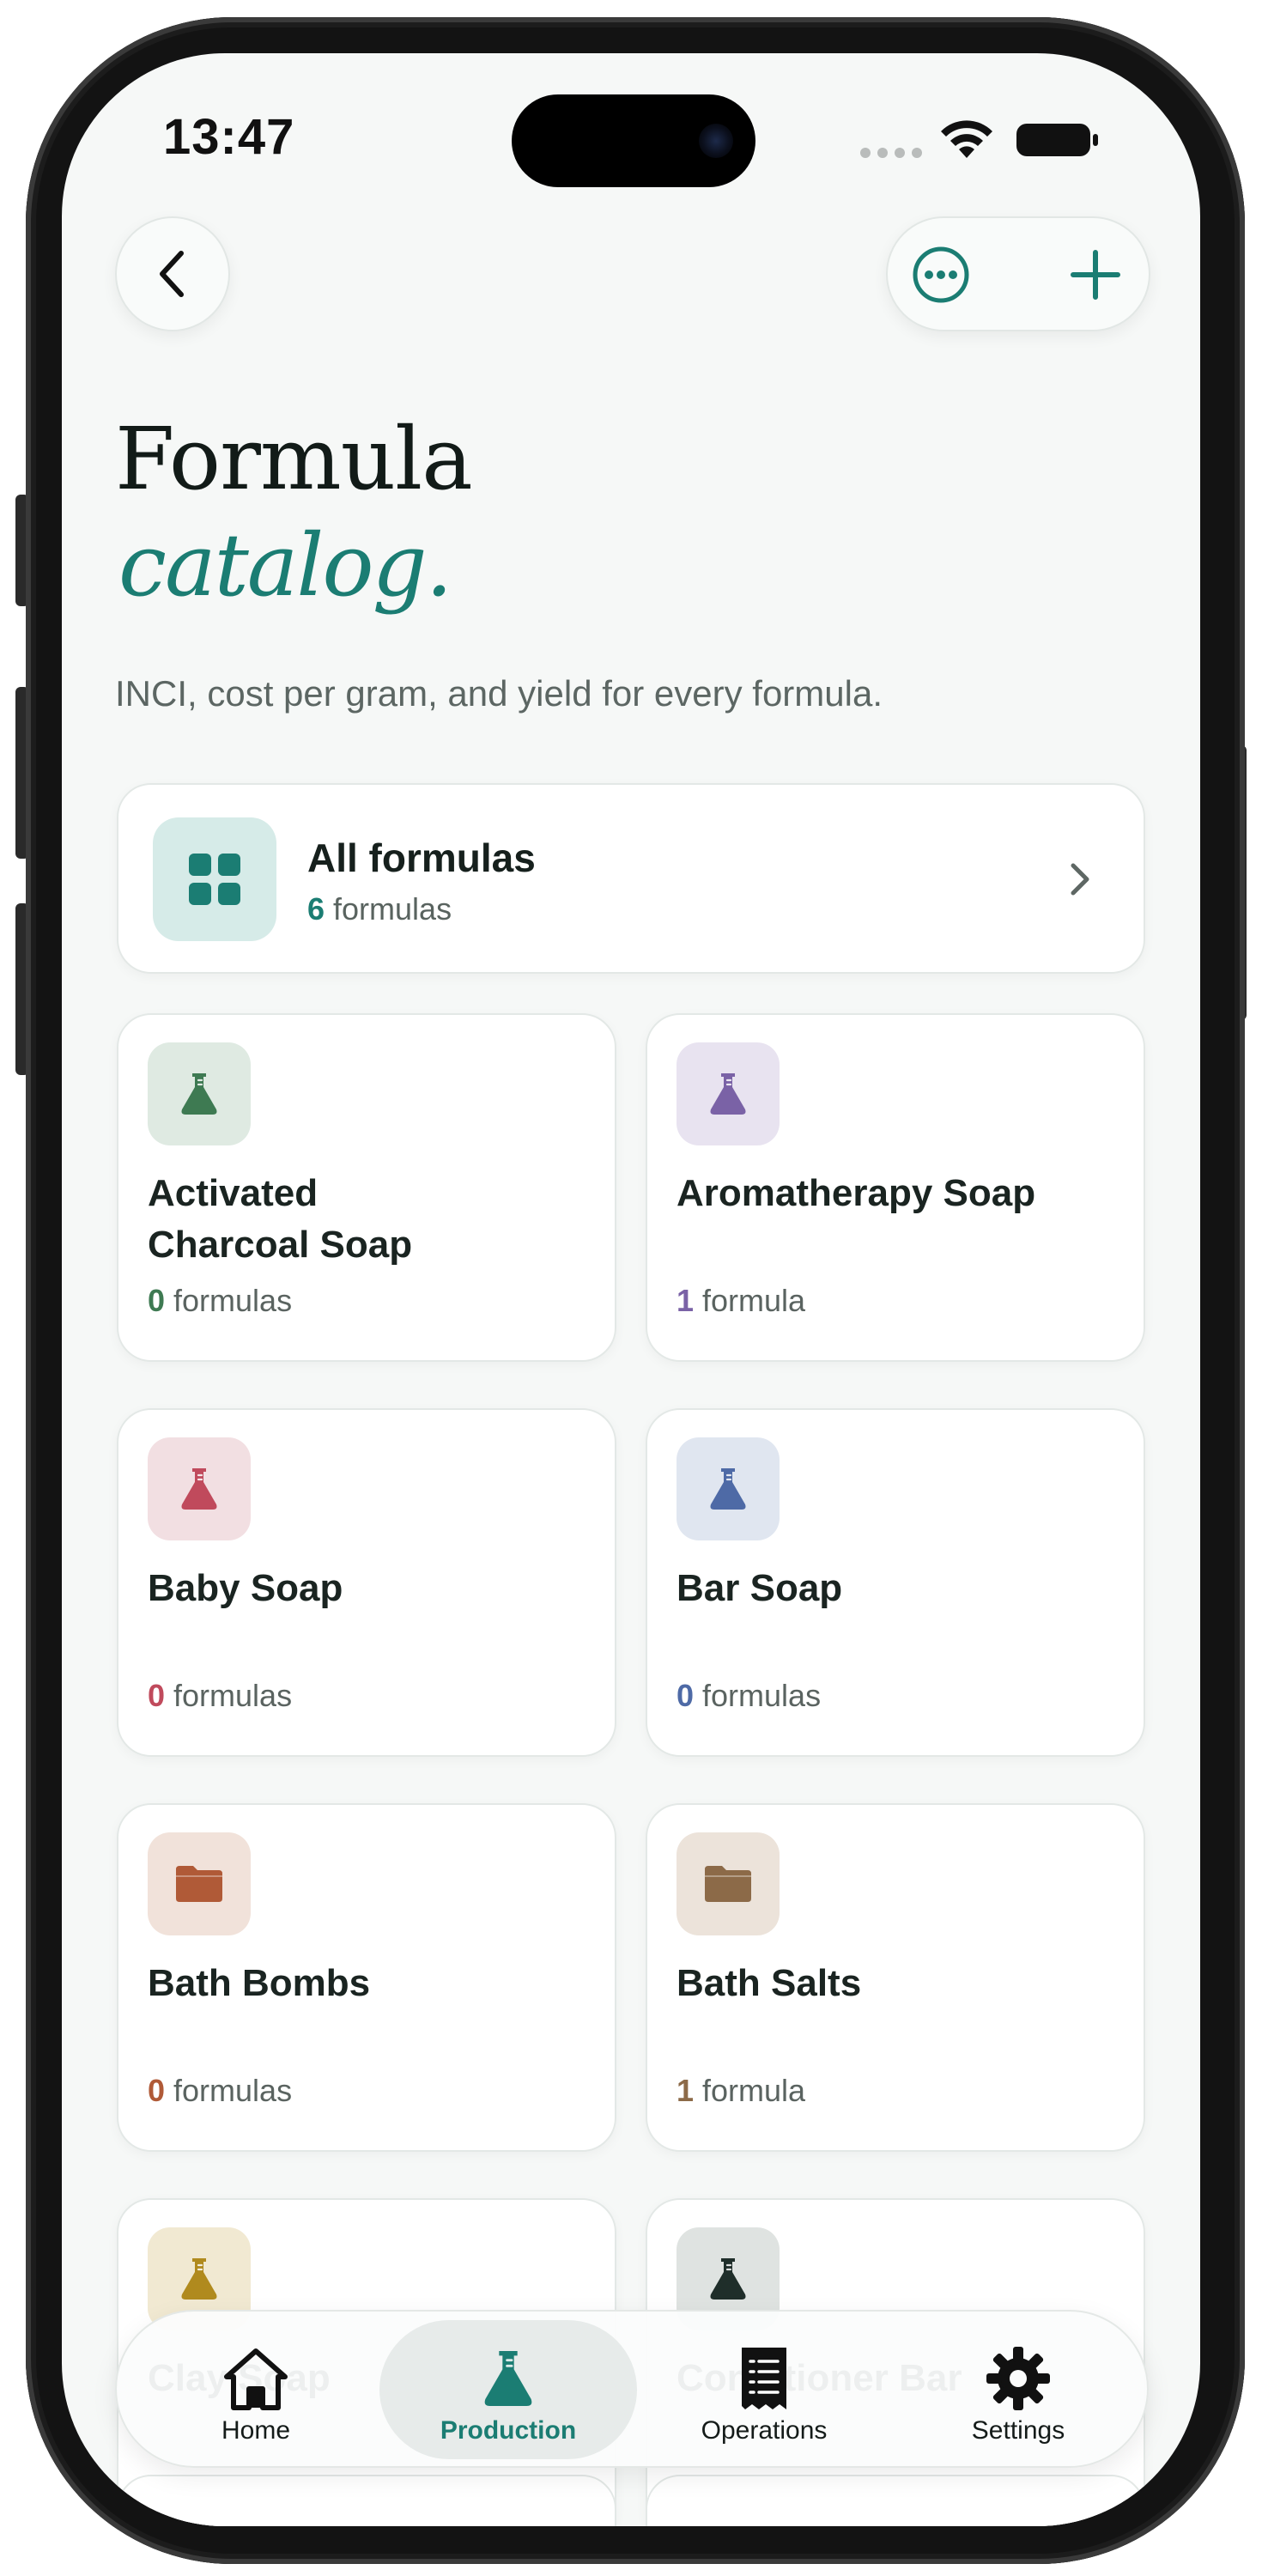 This screenshot has height=2576, width=1262. Describe the element at coordinates (1080, 879) in the screenshot. I see `chevron-right-icon` at that location.